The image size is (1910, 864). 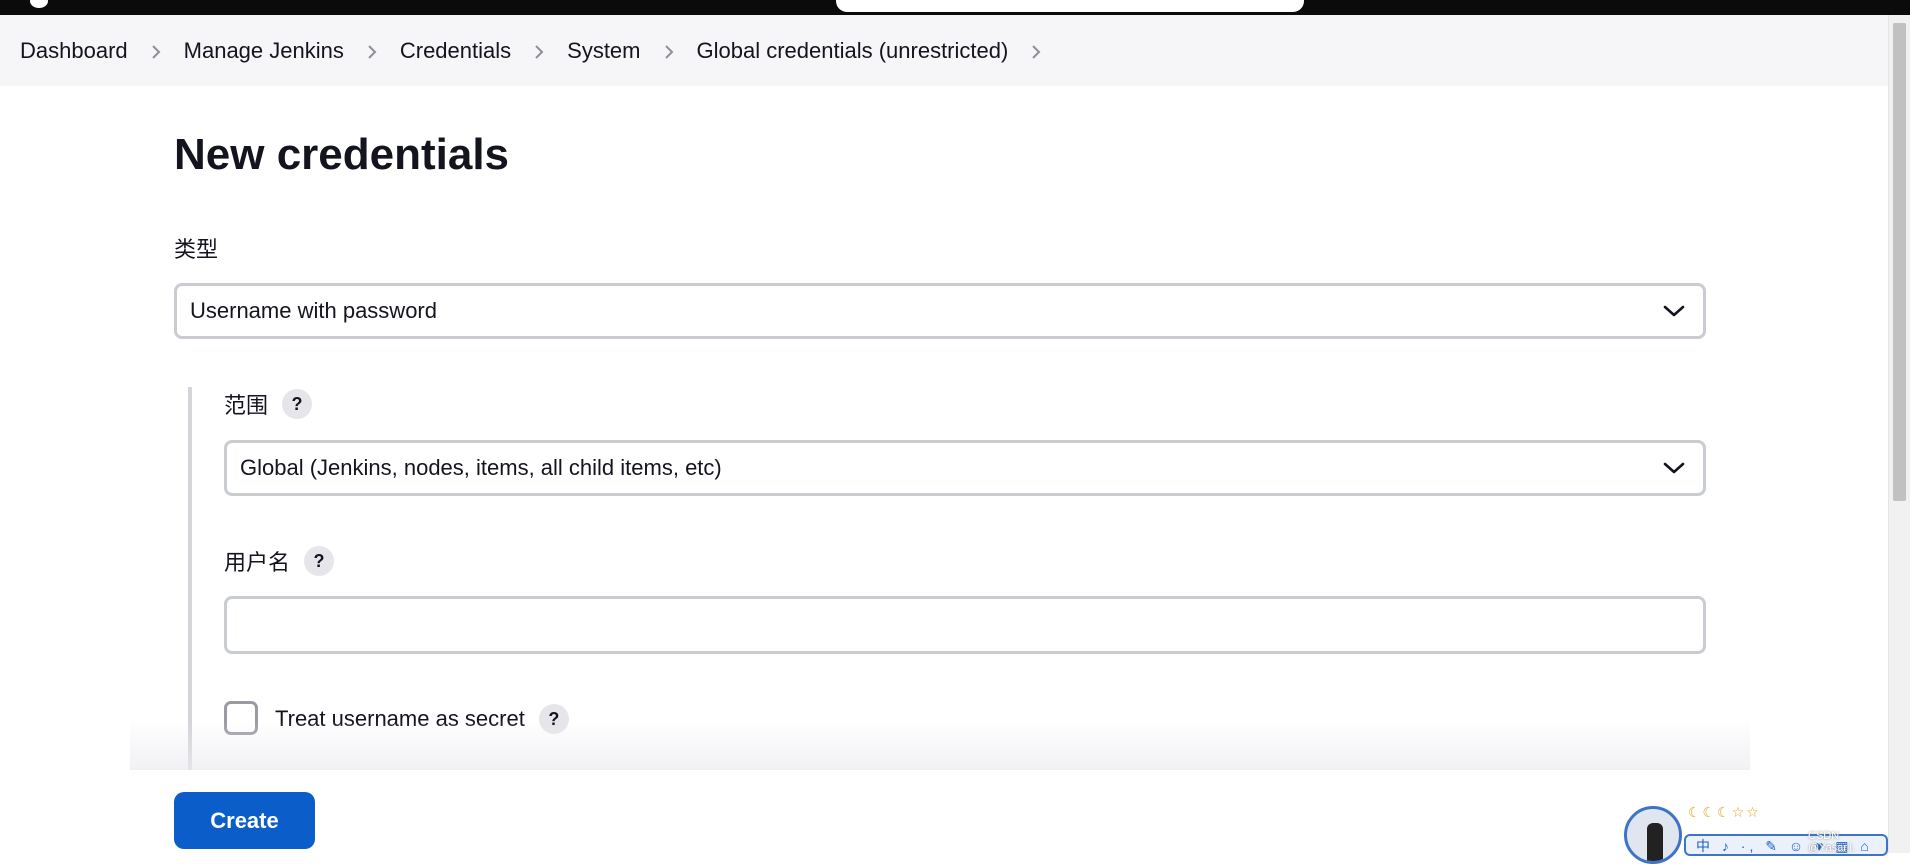 I want to click on vertical-scrollbar, so click(x=1899, y=434).